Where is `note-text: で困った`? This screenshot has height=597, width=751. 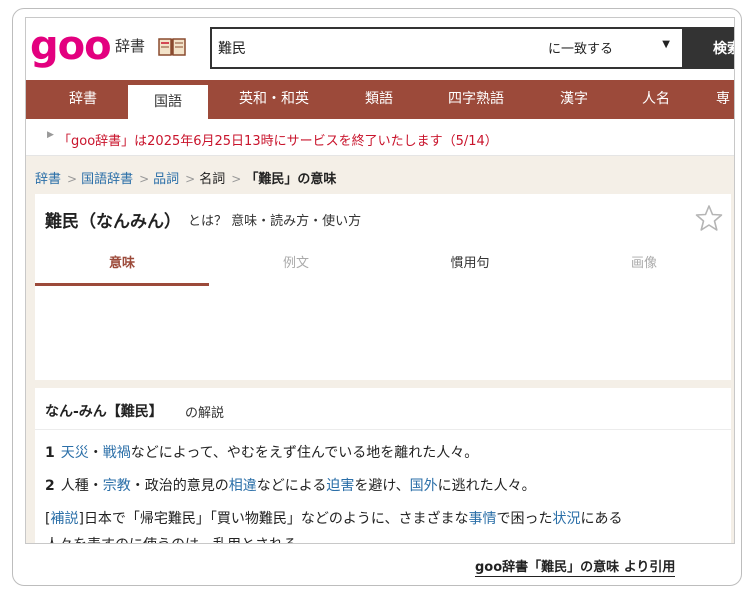 note-text: で困った is located at coordinates (524, 519).